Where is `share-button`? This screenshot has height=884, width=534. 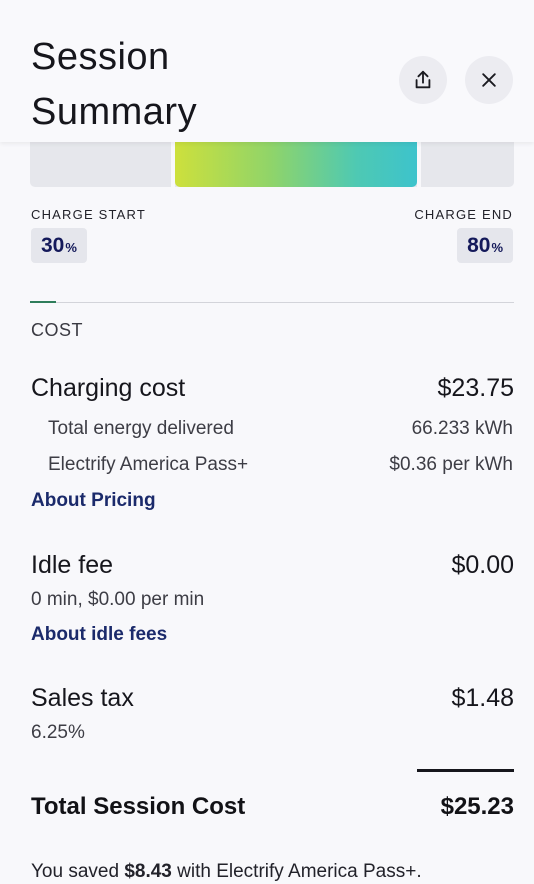 share-button is located at coordinates (423, 80).